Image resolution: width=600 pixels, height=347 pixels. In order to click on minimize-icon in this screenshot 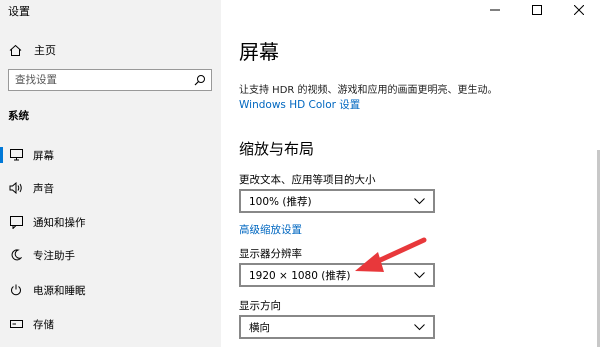, I will do `click(495, 10)`.